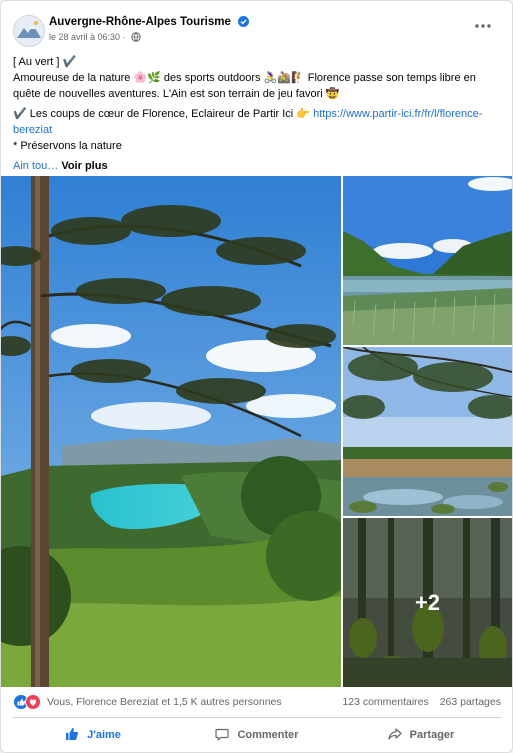 The height and width of the screenshot is (753, 513). I want to click on post-actions: J'aime Commenter Partager, so click(256, 735).